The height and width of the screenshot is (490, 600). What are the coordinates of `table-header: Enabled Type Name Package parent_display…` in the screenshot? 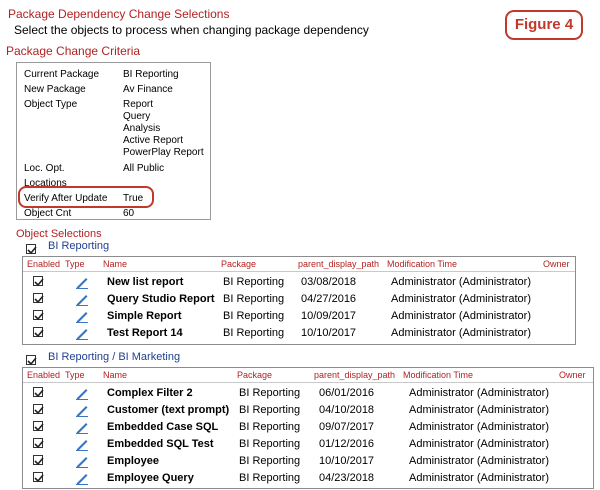 It's located at (299, 264).